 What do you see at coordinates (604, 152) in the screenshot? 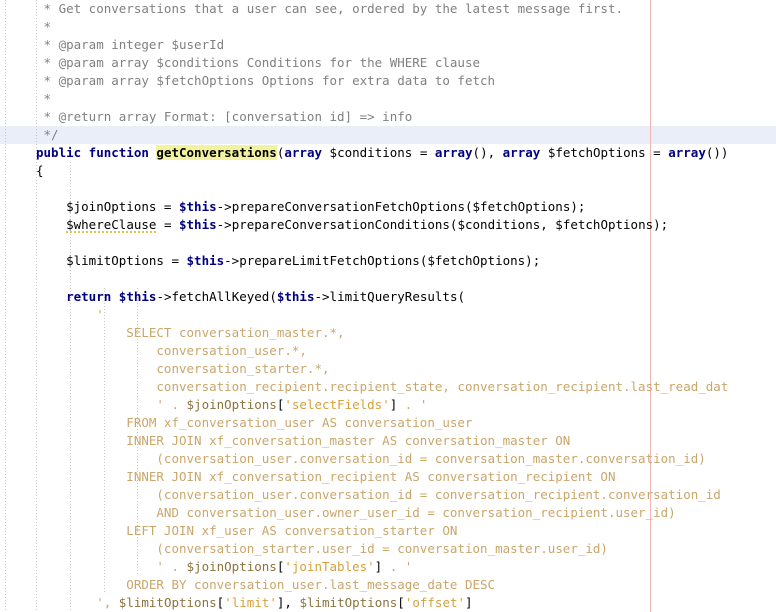
I see `code-token-plain: $fetchOptions =` at bounding box center [604, 152].